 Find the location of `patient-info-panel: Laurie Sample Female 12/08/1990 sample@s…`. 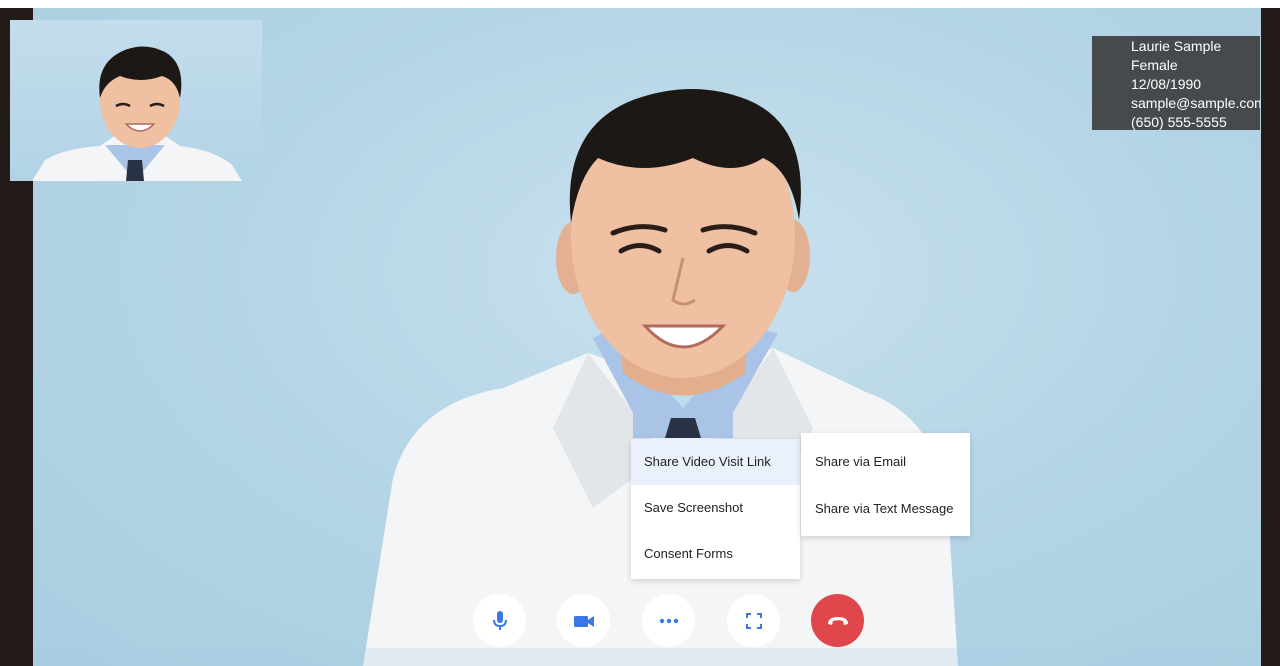

patient-info-panel: Laurie Sample Female 12/08/1990 sample@s… is located at coordinates (1176, 83).